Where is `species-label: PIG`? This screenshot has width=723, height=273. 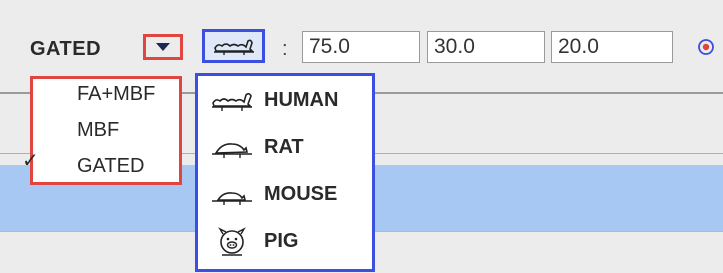
species-label: PIG is located at coordinates (281, 241).